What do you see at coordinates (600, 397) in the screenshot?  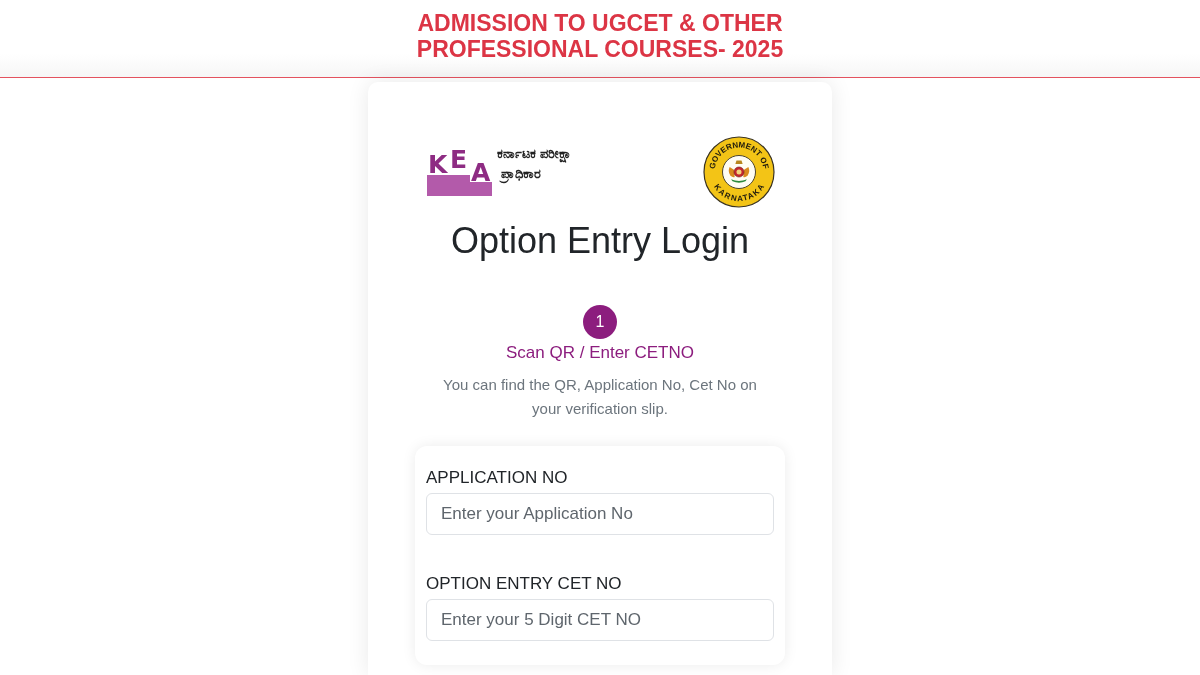 I see `help-text: You can find the QR, Application No, Cet No on your verification slip.` at bounding box center [600, 397].